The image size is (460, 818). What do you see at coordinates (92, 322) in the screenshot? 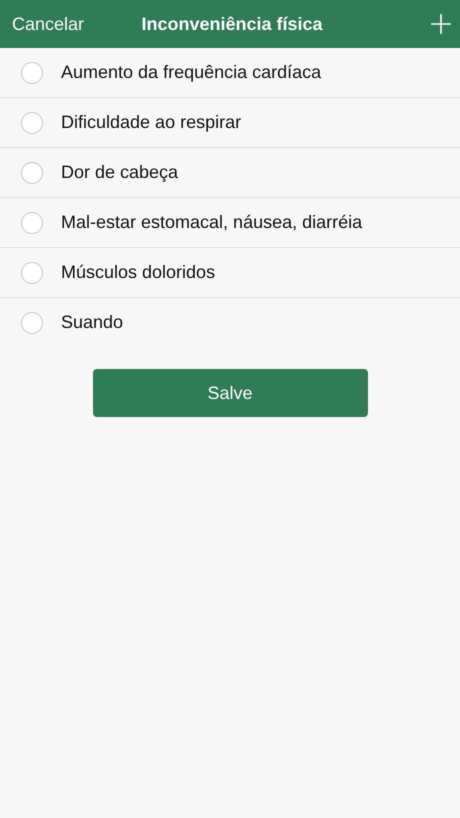
I see `option-label: Suando` at bounding box center [92, 322].